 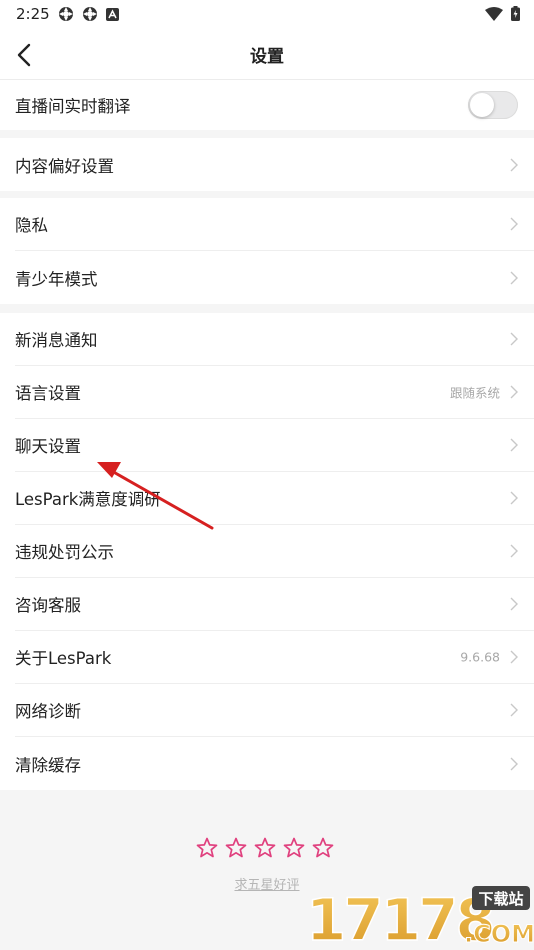 What do you see at coordinates (274, 224) in the screenshot?
I see `settings-row-privacy: 隐私` at bounding box center [274, 224].